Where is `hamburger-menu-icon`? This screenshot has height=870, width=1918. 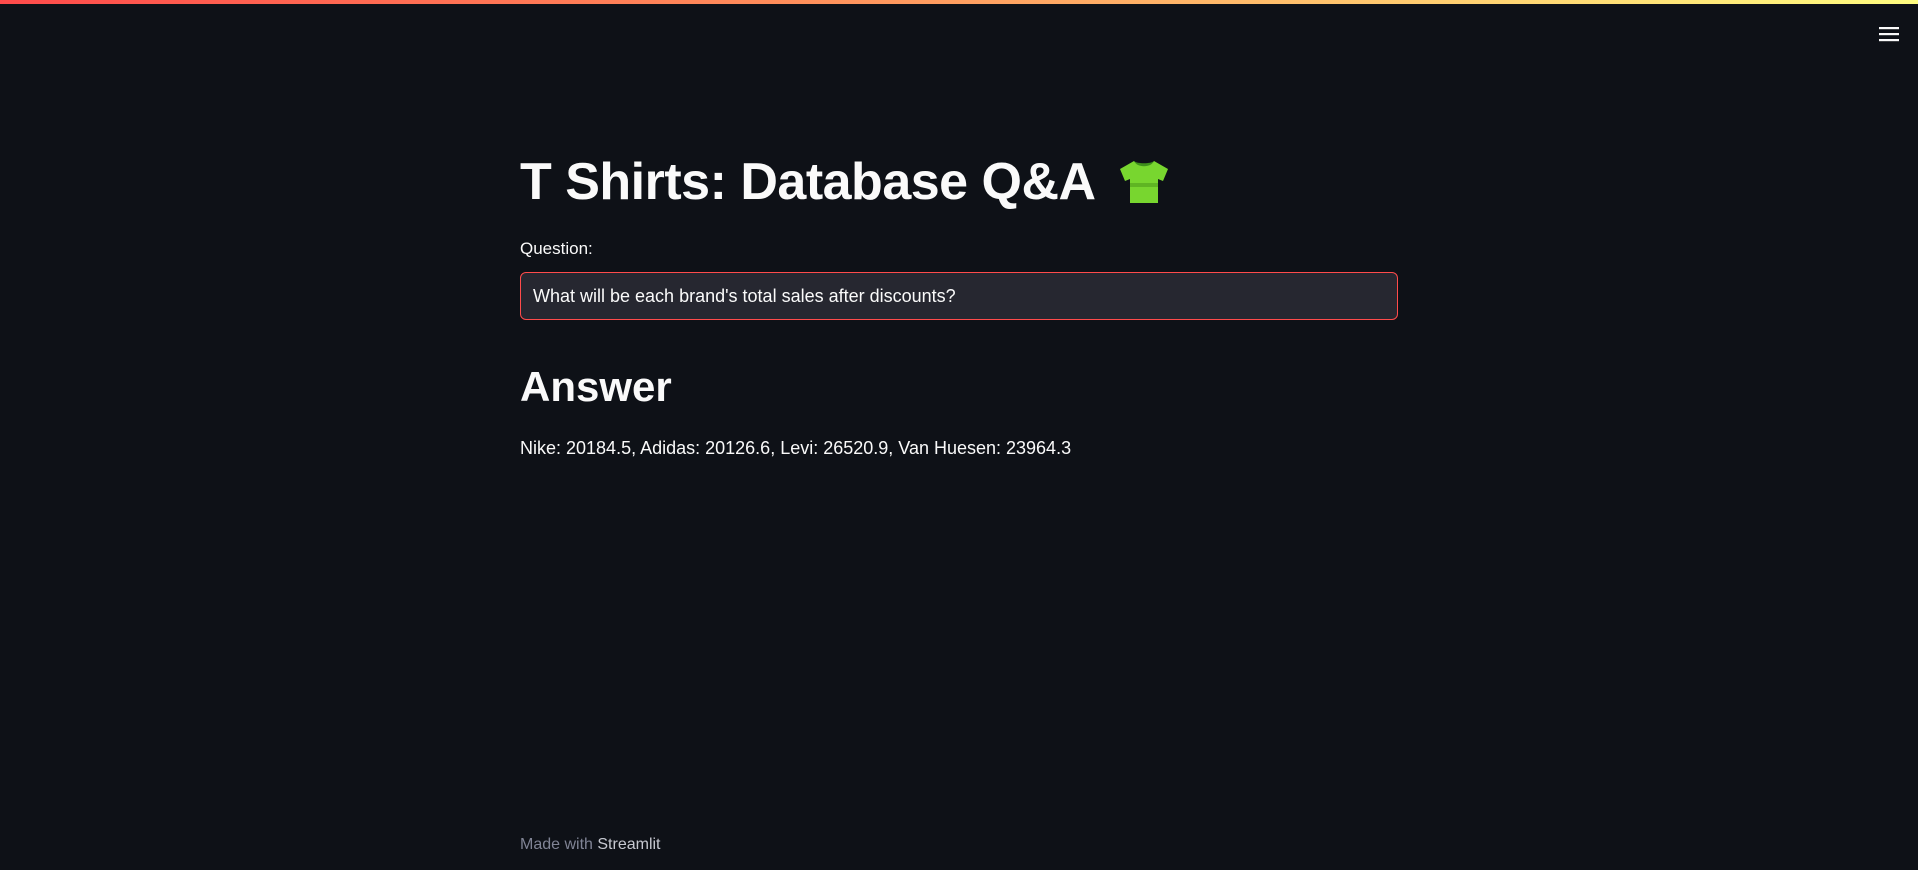 hamburger-menu-icon is located at coordinates (1889, 34).